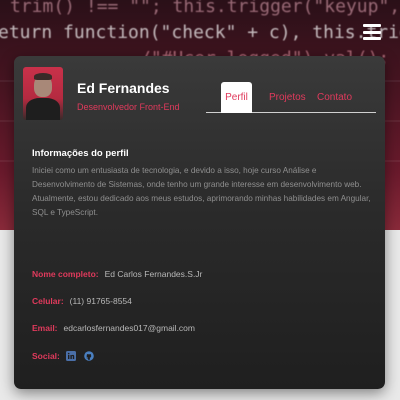  Describe the element at coordinates (48, 301) in the screenshot. I see `phone-label: Celular:` at that location.